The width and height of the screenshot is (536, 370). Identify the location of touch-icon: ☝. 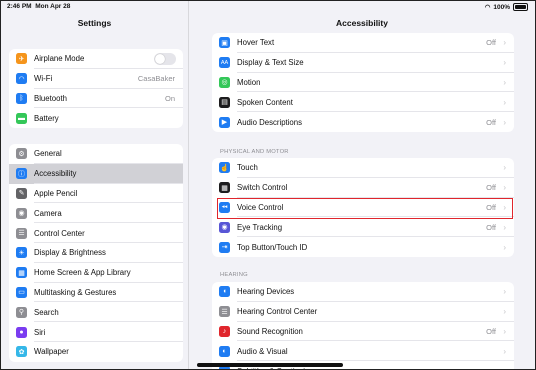
(224, 168).